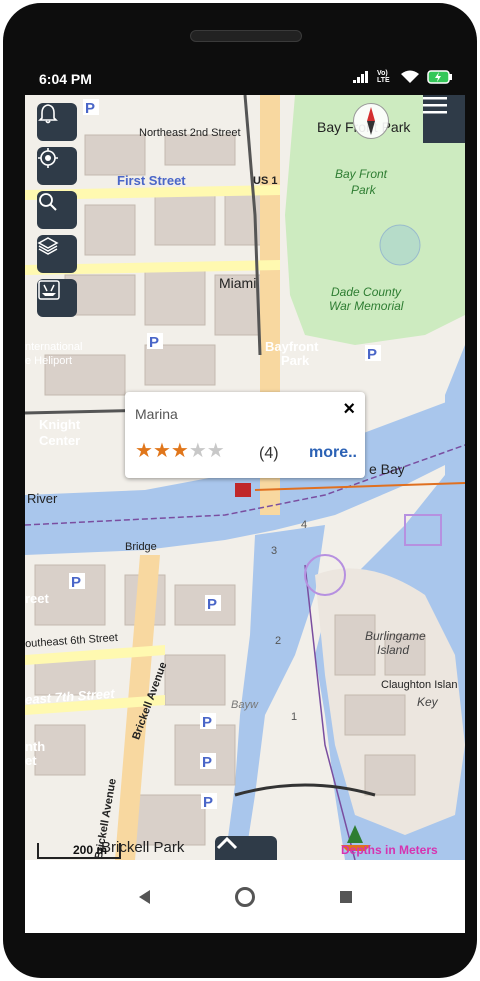 Image resolution: width=480 pixels, height=981 pixels. Describe the element at coordinates (49, 290) in the screenshot. I see `boat-icon` at that location.